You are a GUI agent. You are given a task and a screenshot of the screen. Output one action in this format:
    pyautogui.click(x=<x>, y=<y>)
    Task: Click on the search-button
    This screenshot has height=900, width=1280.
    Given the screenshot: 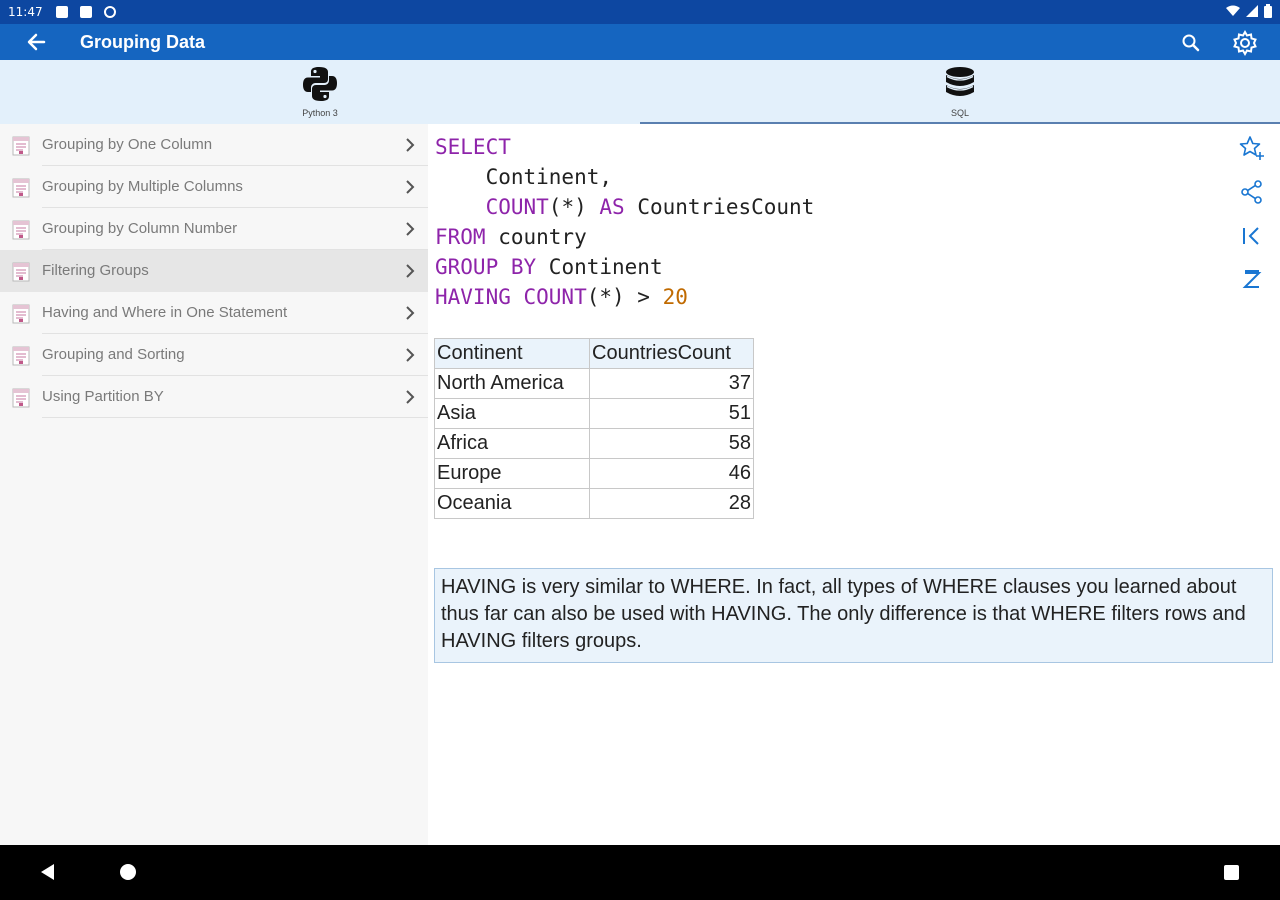 What is the action you would take?
    pyautogui.click(x=1191, y=43)
    